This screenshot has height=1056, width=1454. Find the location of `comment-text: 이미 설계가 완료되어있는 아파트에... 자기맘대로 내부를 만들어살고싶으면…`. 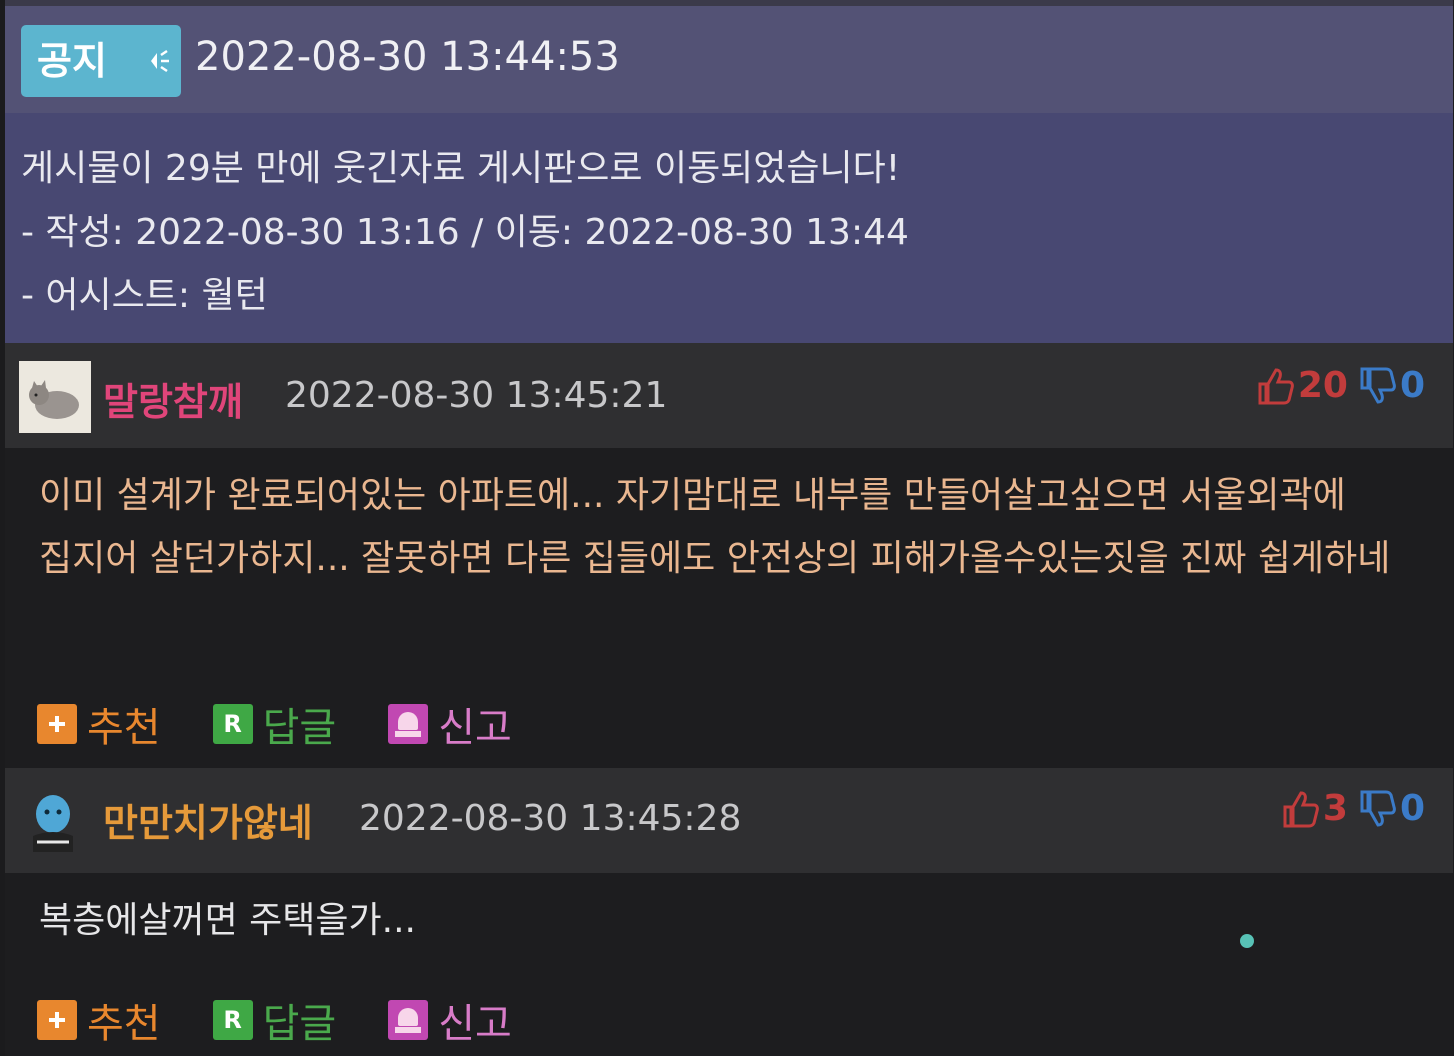

comment-text: 이미 설계가 완료되어있는 아파트에... 자기맘대로 내부를 만들어살고싶으면… is located at coordinates (715, 527).